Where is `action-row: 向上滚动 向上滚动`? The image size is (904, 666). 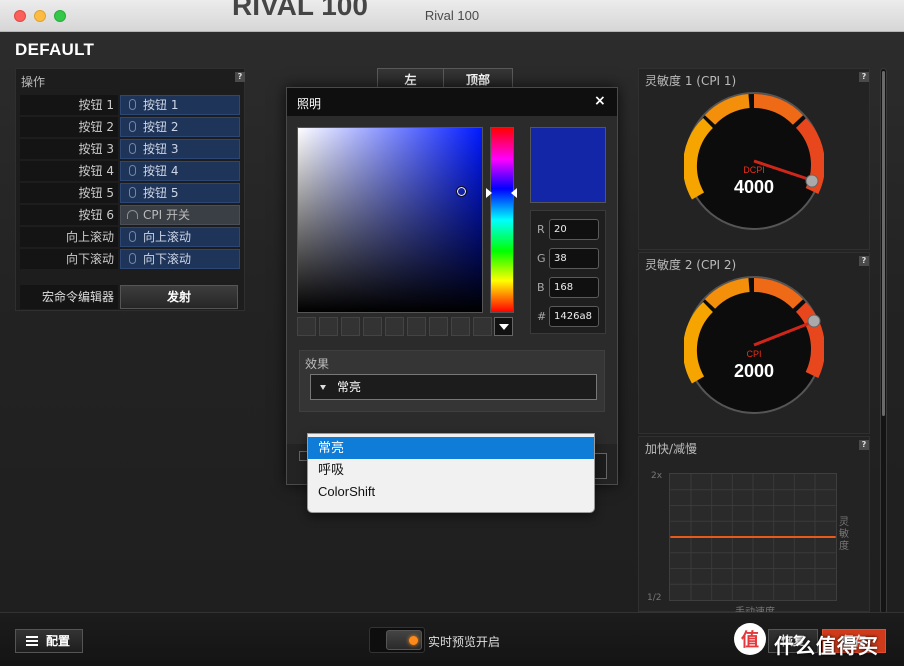
action-row: 向上滚动 向上滚动 is located at coordinates (130, 237).